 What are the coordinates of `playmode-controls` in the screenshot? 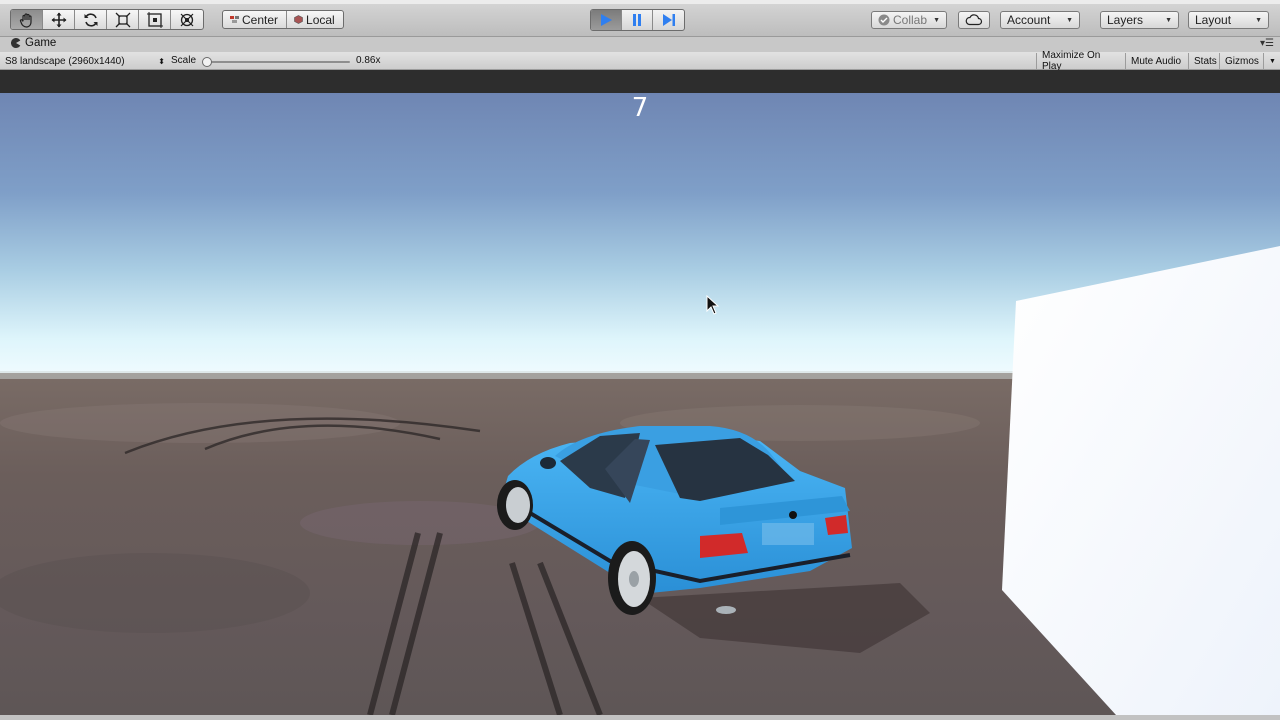 It's located at (637, 20).